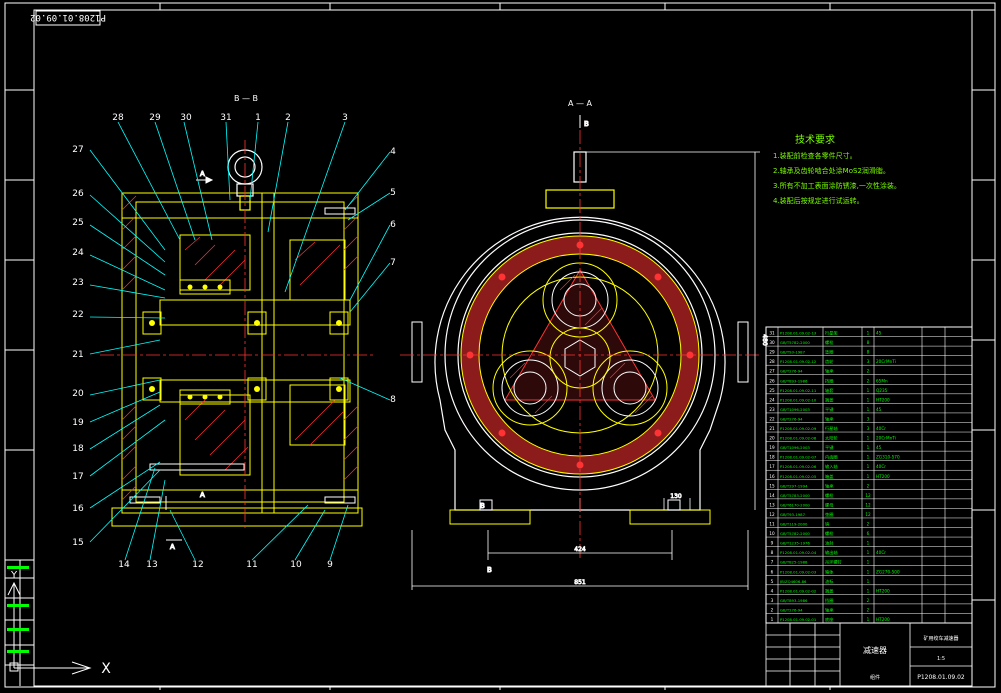  Describe the element at coordinates (829, 361) in the screenshot. I see `bom-cell-name: 齿轮` at that location.